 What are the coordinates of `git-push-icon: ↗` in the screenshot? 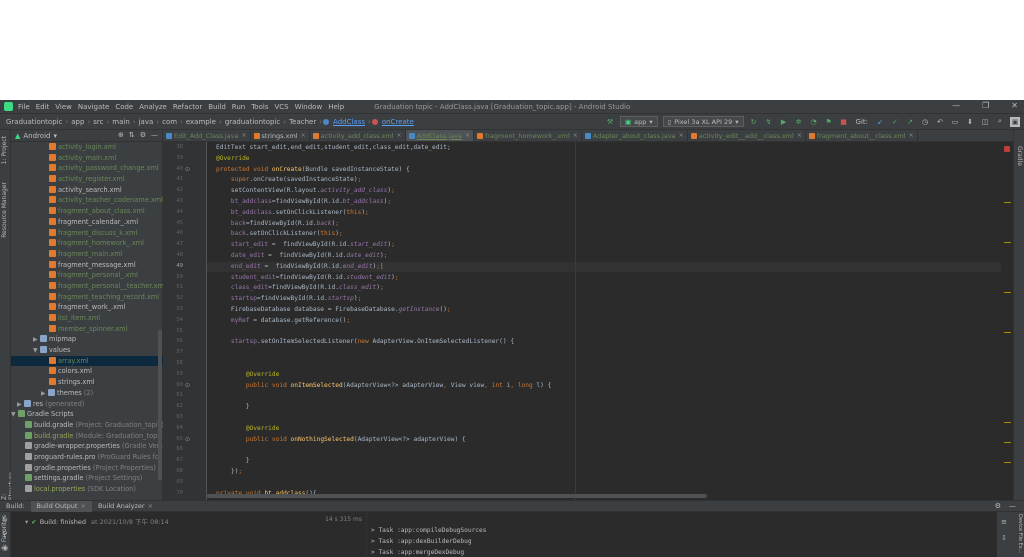 It's located at (910, 122).